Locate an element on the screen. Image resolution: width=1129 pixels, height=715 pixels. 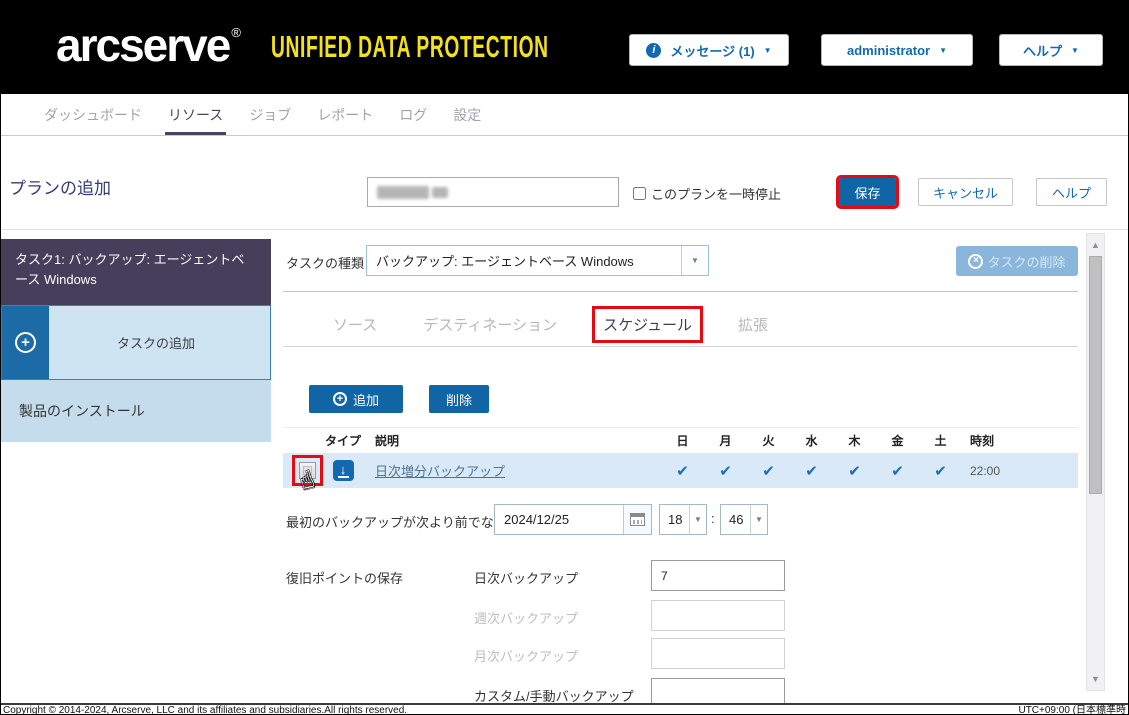
tab-advanced: 拡張 is located at coordinates (753, 324).